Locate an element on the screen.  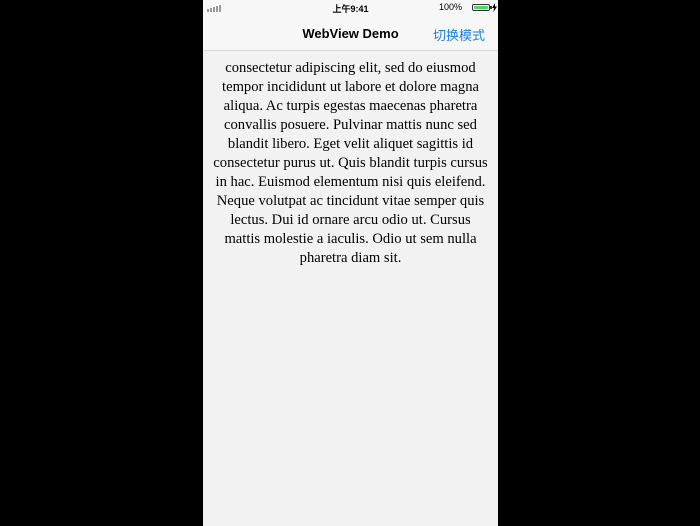
battery-percent: 100% is located at coordinates (450, 7).